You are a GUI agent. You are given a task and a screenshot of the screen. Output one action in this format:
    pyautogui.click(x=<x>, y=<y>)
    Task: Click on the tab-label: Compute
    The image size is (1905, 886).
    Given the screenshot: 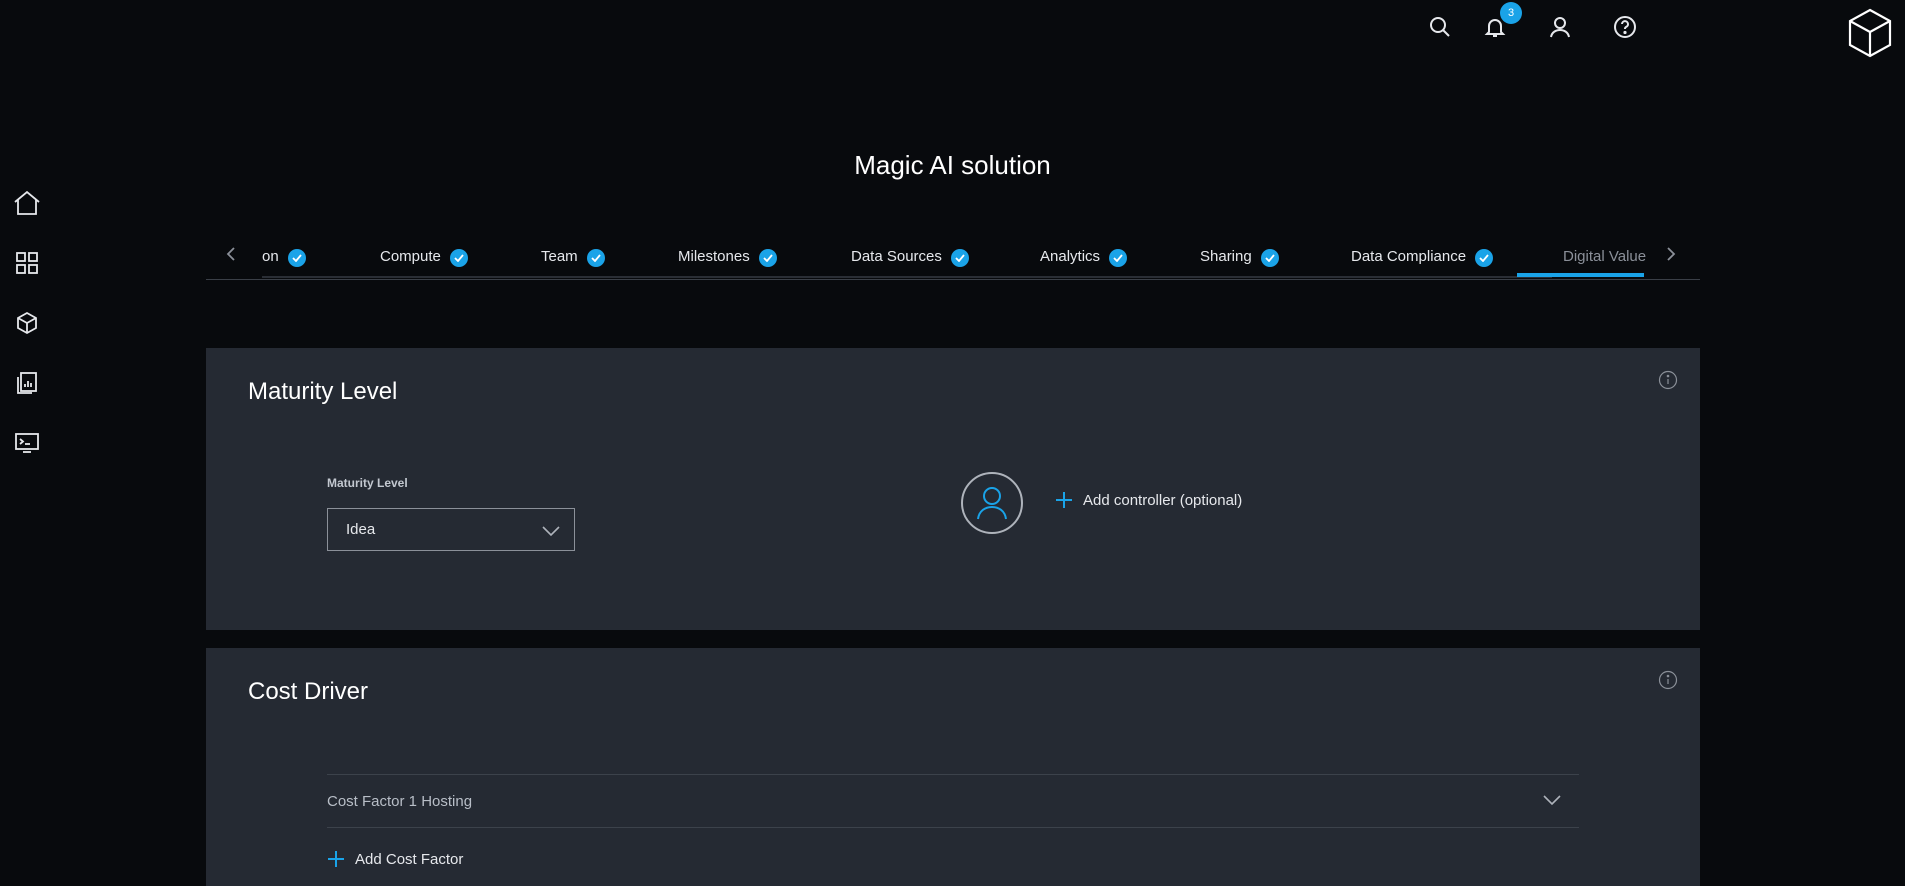 What is the action you would take?
    pyautogui.click(x=410, y=256)
    